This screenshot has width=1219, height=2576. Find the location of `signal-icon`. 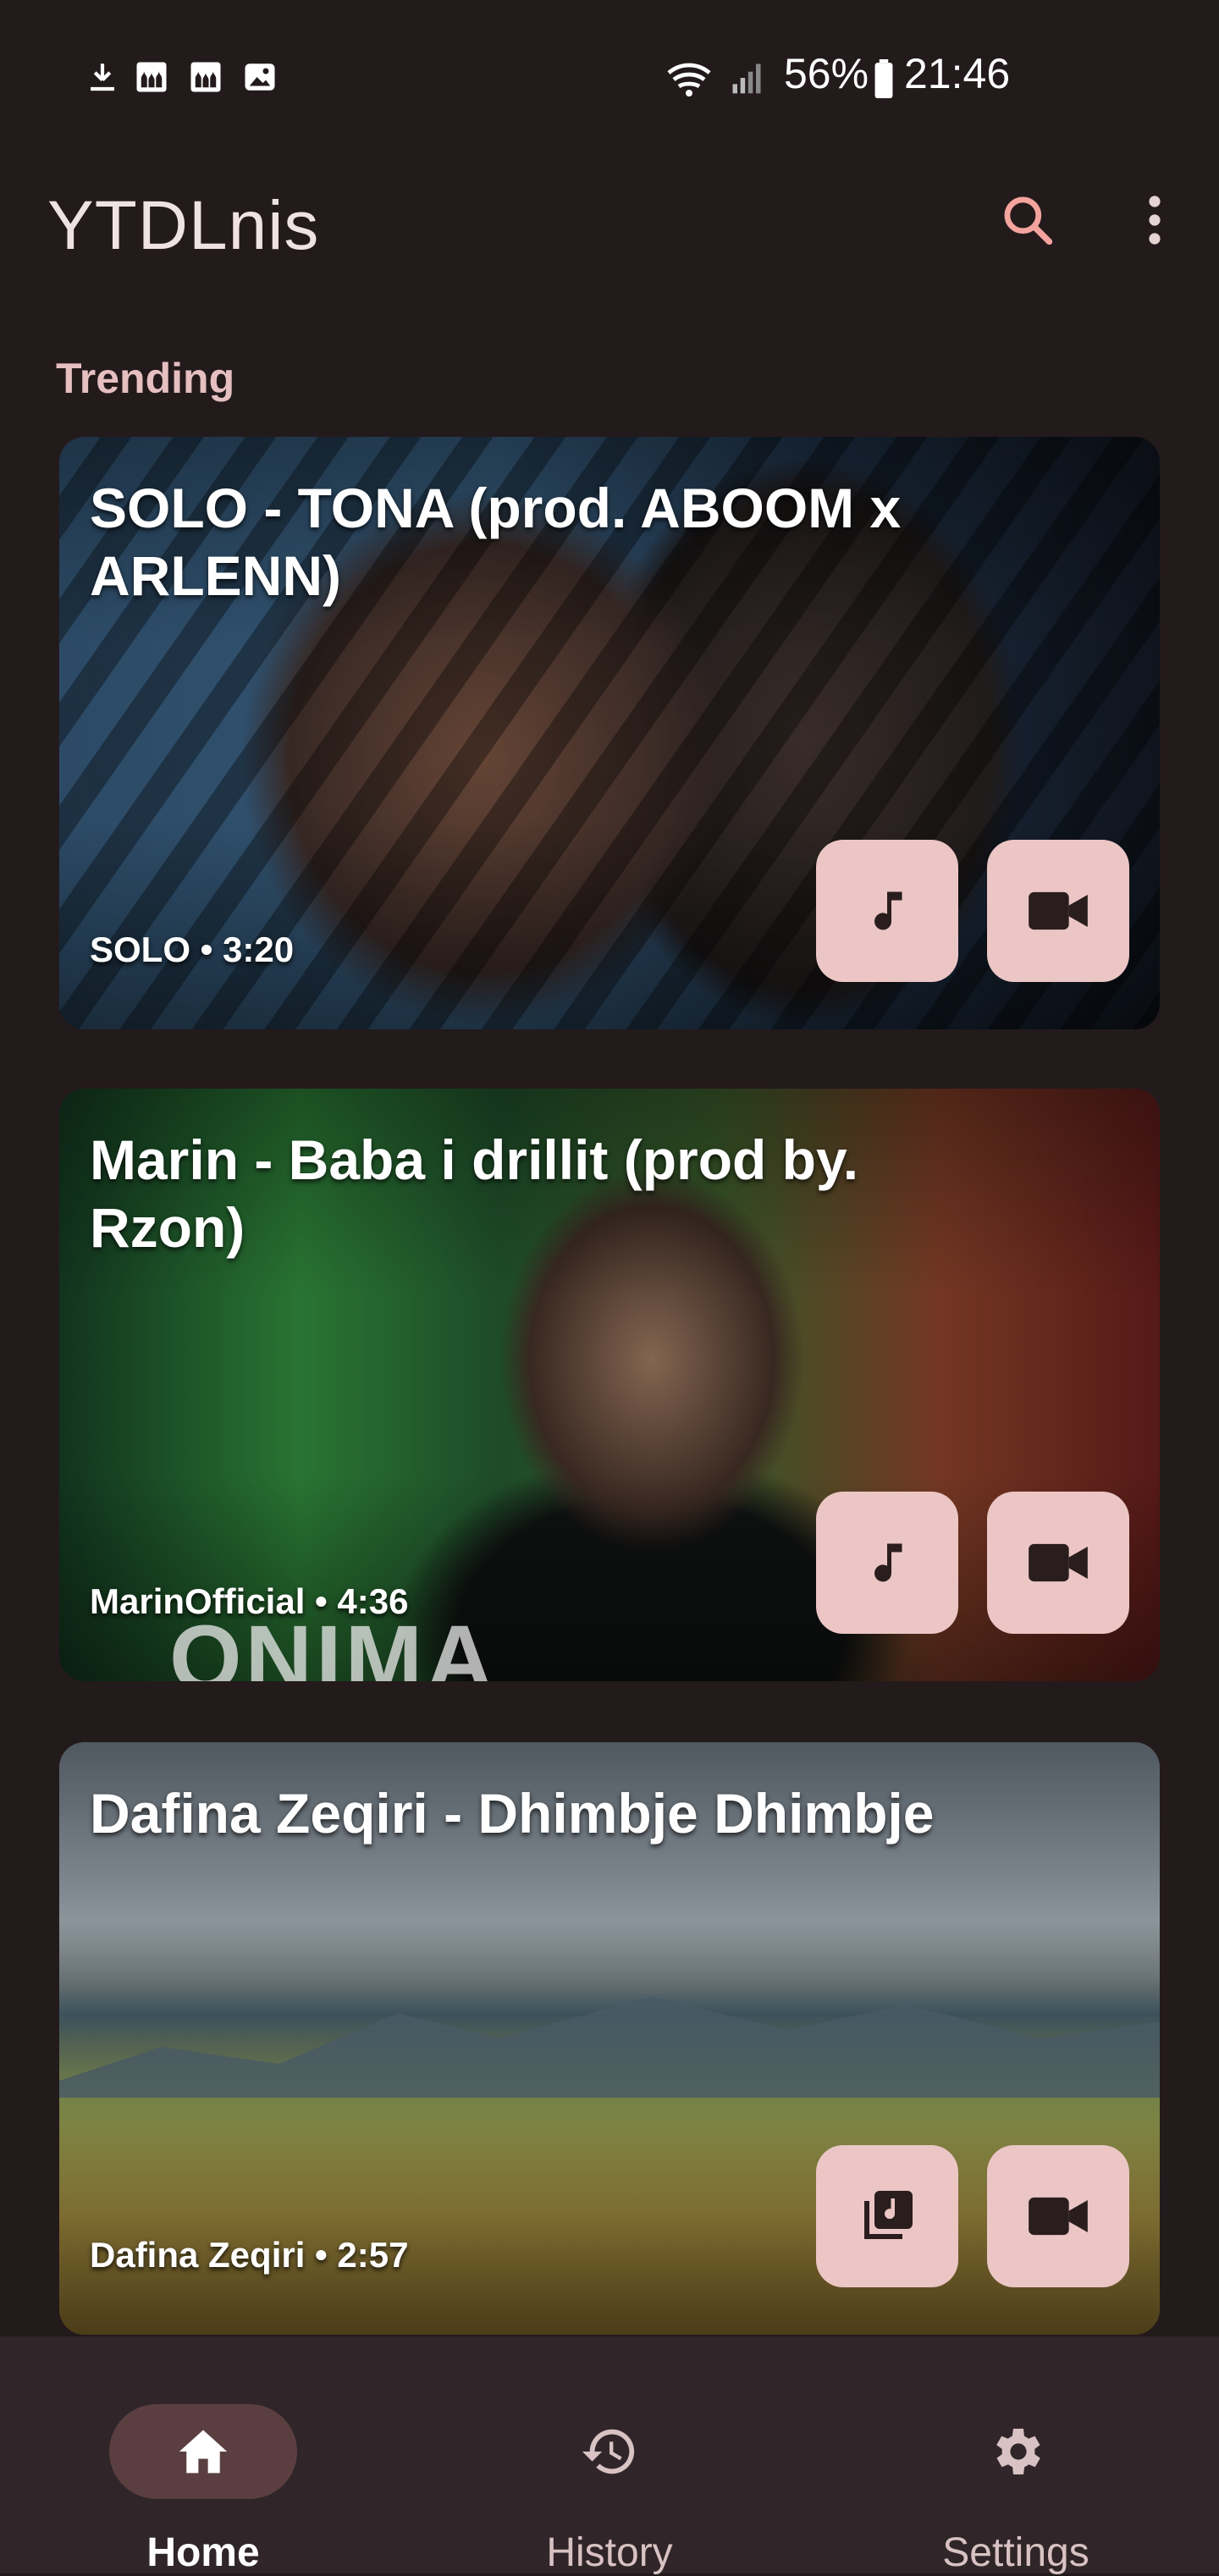

signal-icon is located at coordinates (746, 78).